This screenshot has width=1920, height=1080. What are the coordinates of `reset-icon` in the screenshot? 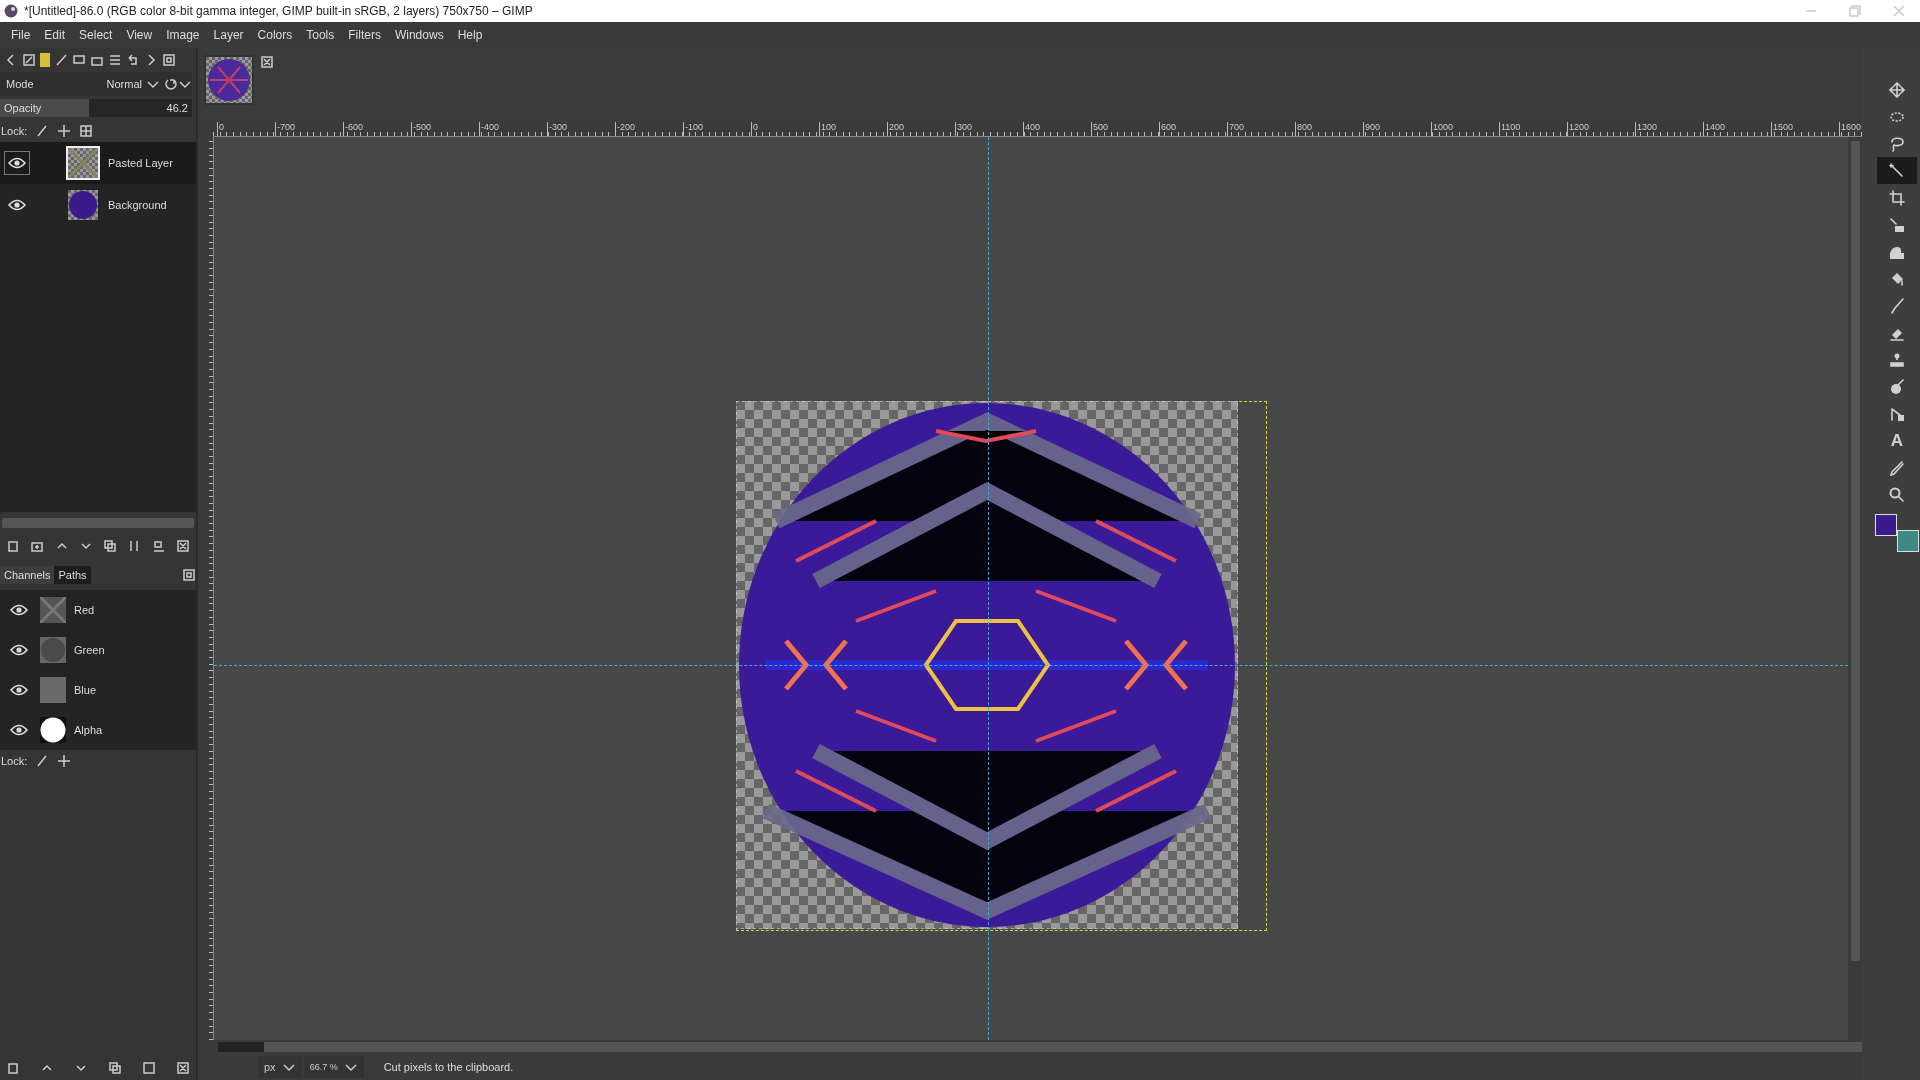 It's located at (171, 84).